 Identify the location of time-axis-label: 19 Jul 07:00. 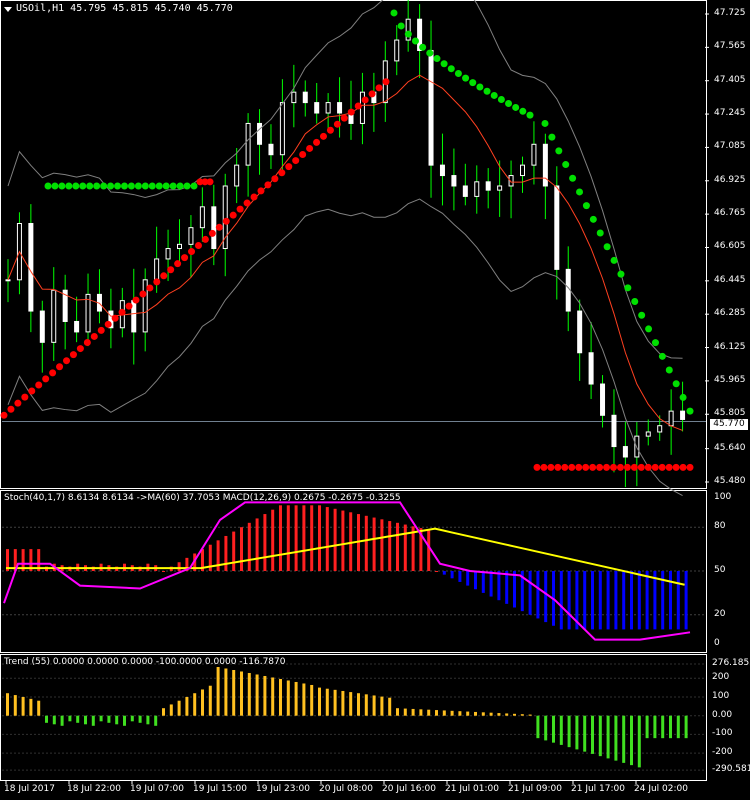
(157, 789).